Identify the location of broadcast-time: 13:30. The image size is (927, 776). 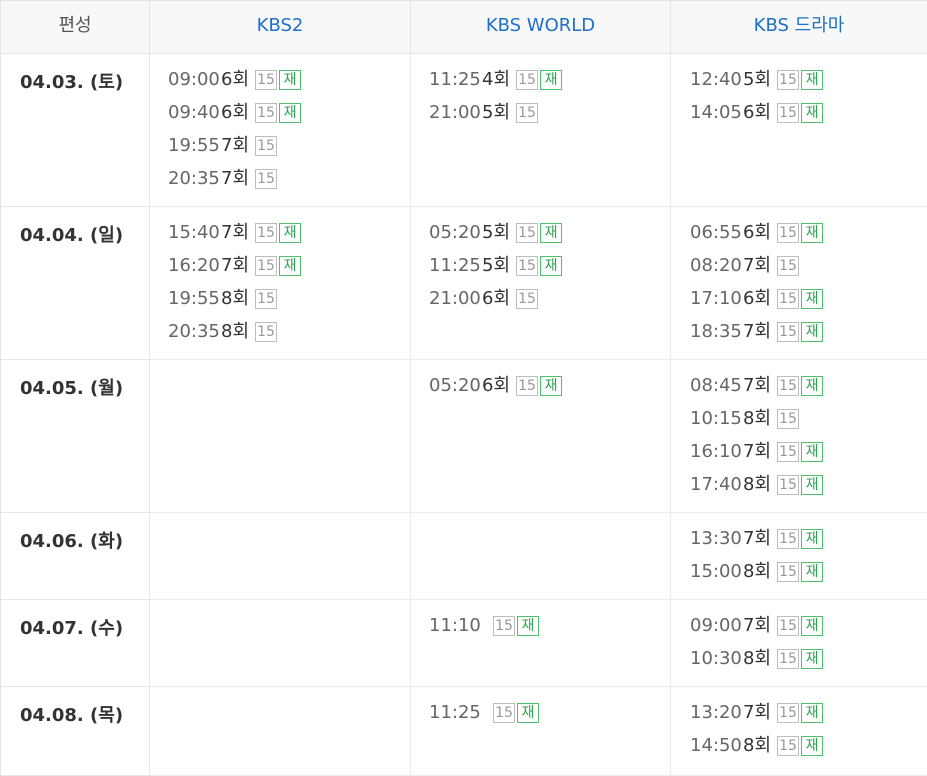
(716, 538).